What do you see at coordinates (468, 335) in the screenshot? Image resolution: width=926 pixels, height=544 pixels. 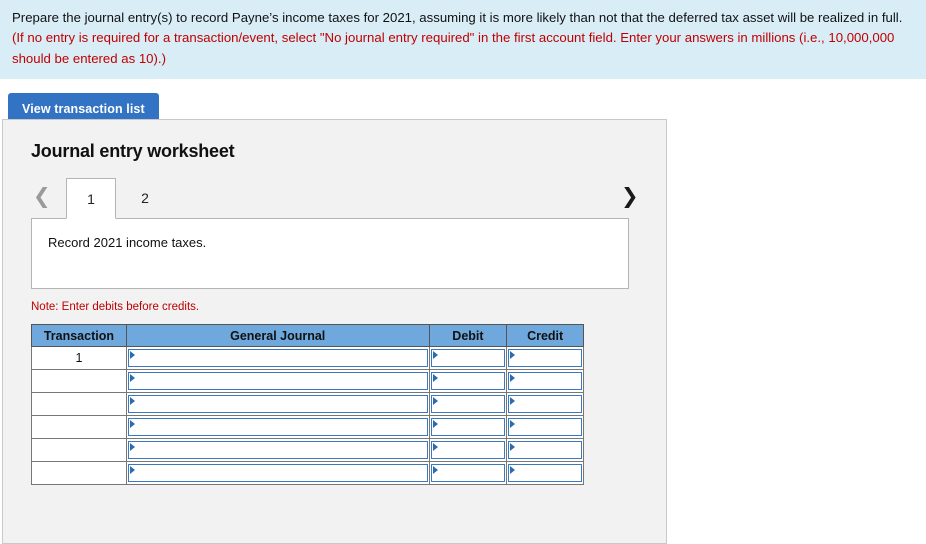 I see `column-header-debit: Debit` at bounding box center [468, 335].